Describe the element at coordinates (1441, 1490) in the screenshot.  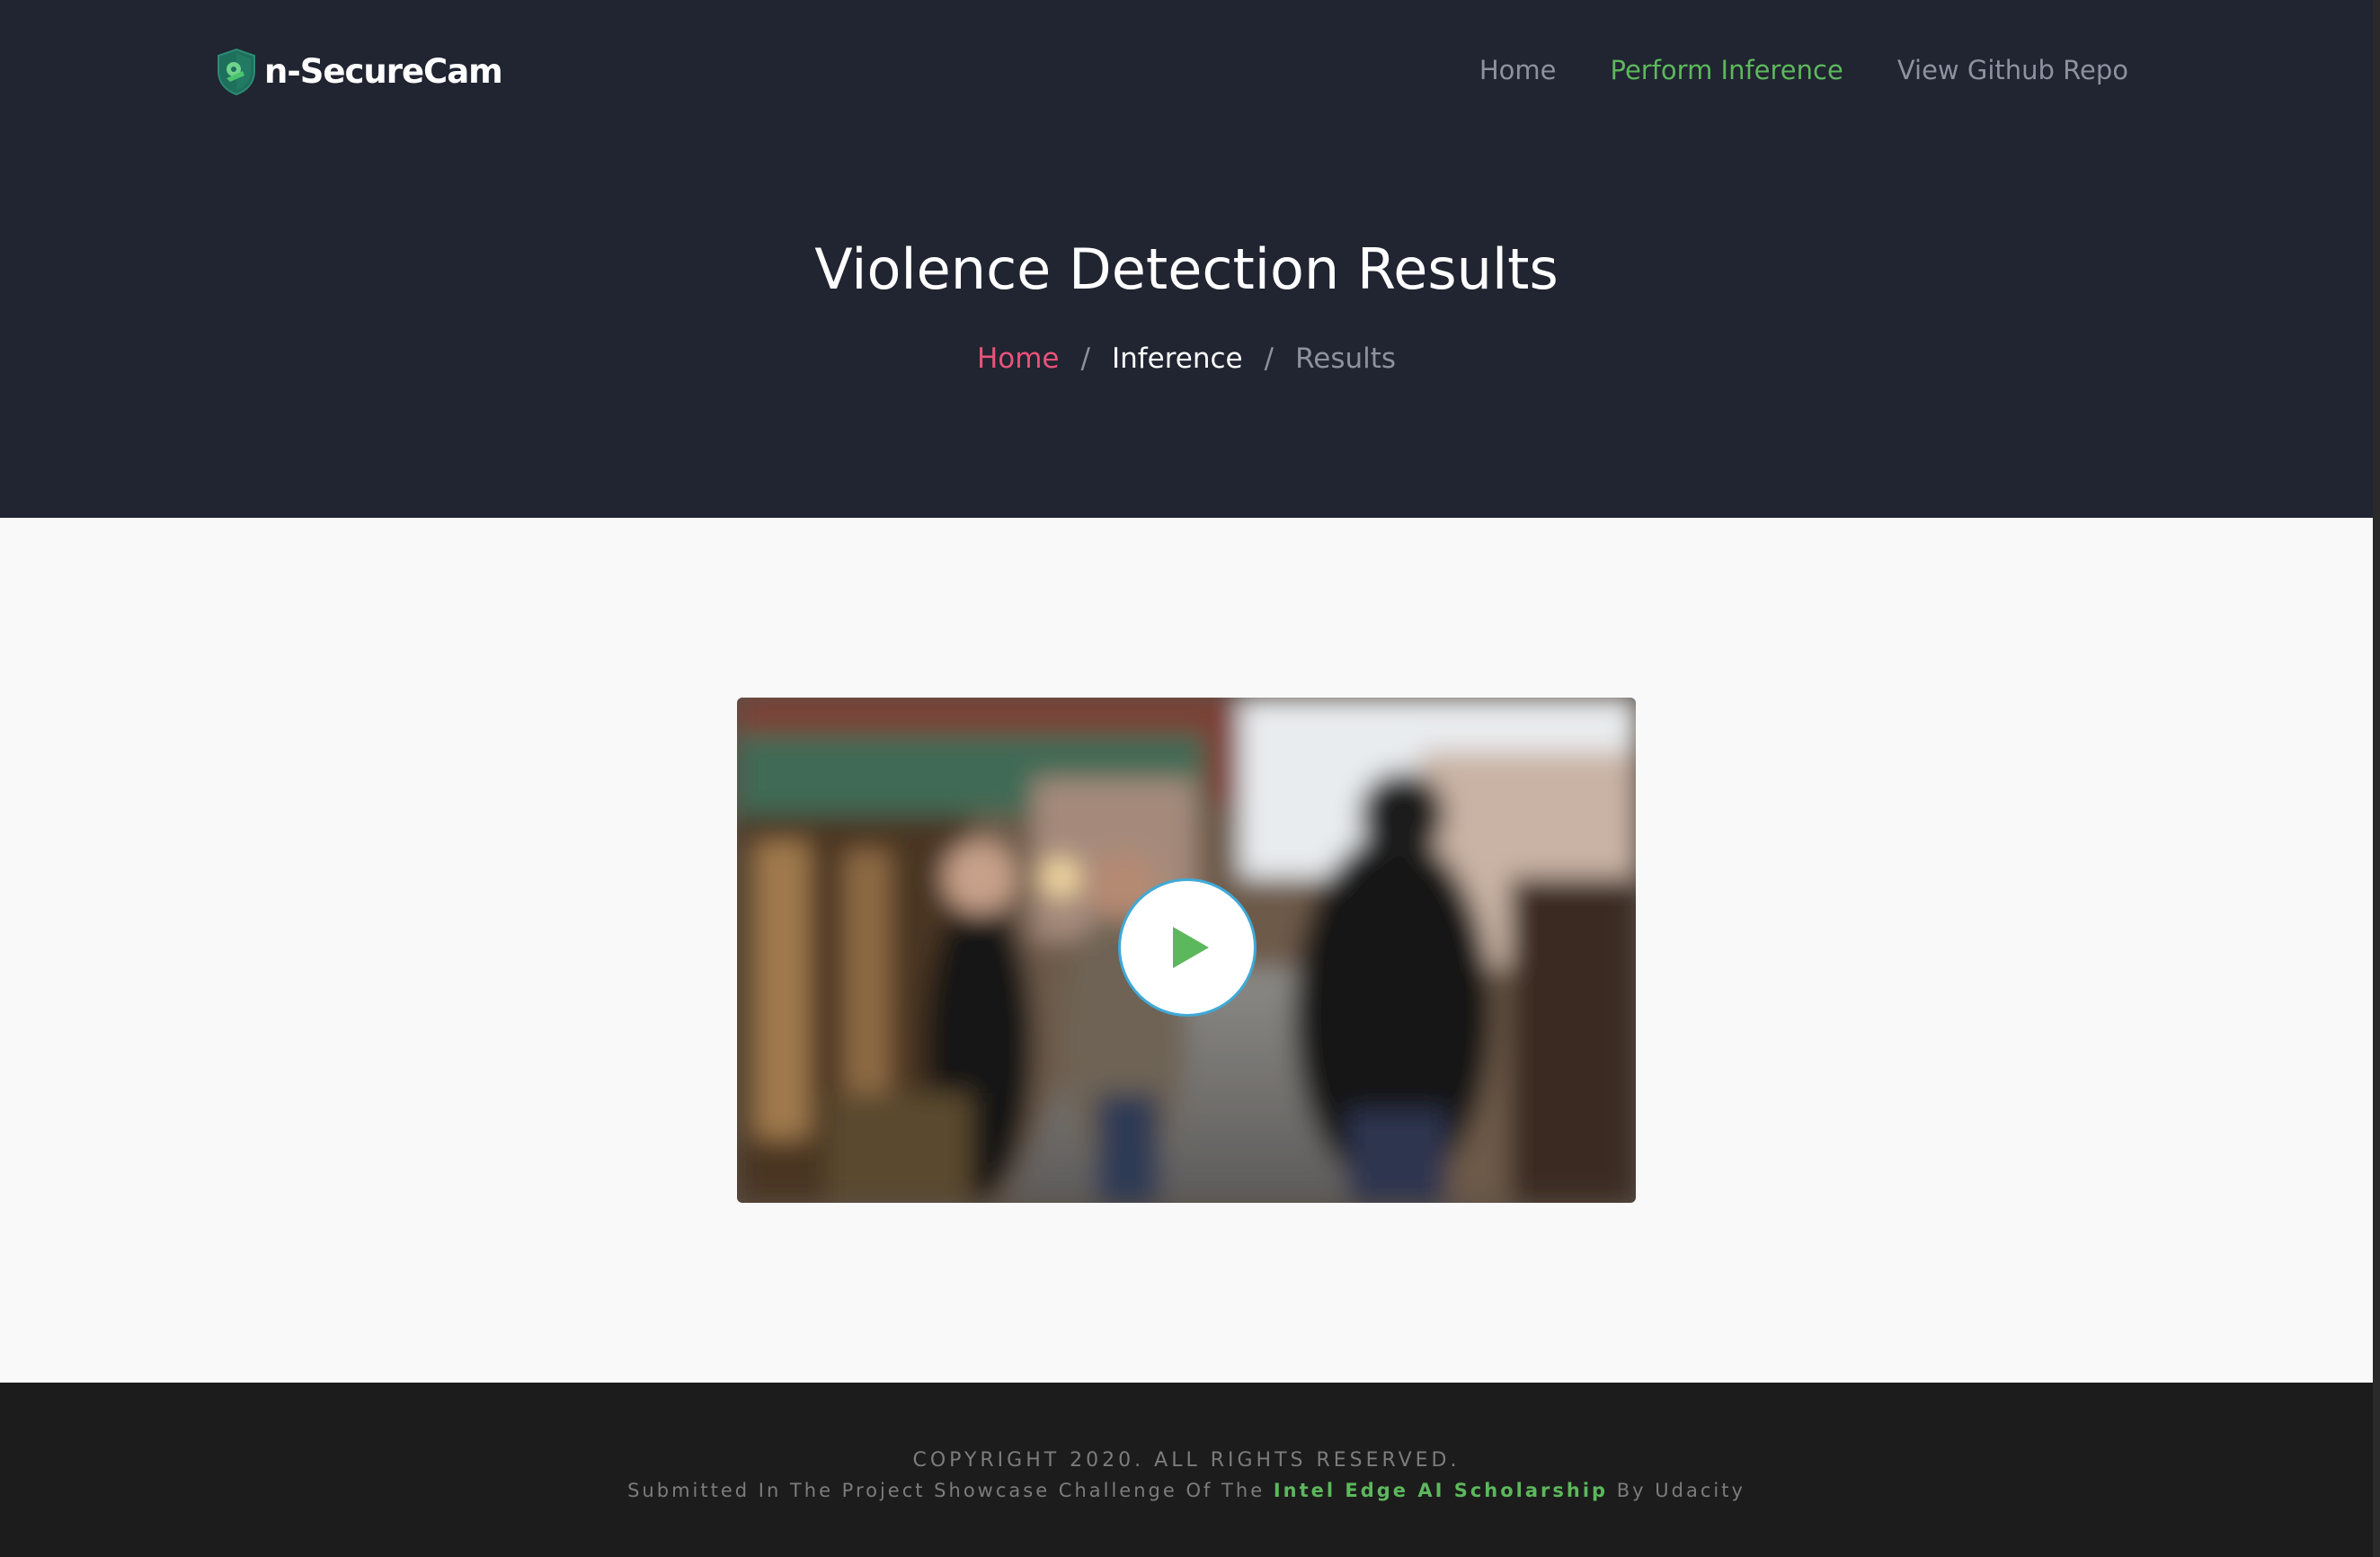
I see `scholarship-link: Intel Edge AI Scholarship` at that location.